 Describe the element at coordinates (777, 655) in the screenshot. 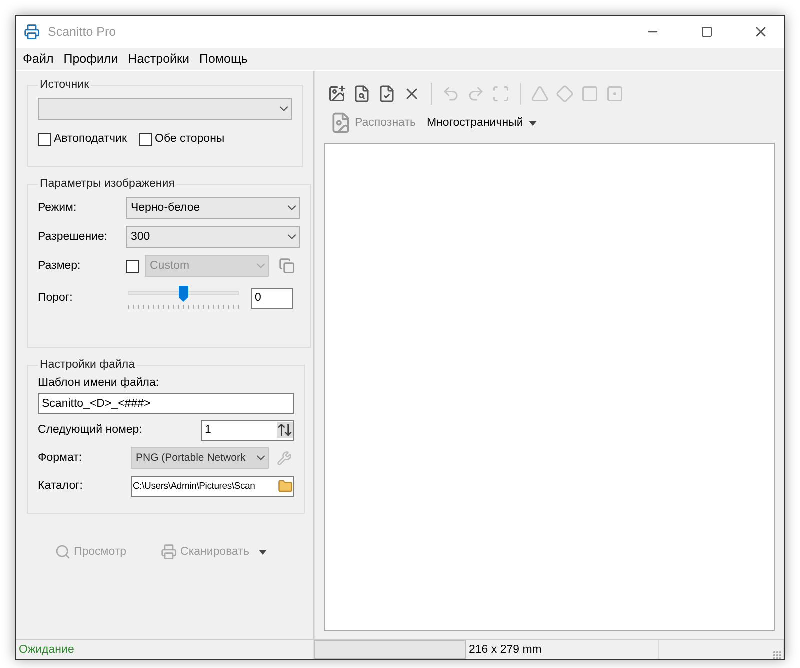

I see `resize-grip-icon` at that location.